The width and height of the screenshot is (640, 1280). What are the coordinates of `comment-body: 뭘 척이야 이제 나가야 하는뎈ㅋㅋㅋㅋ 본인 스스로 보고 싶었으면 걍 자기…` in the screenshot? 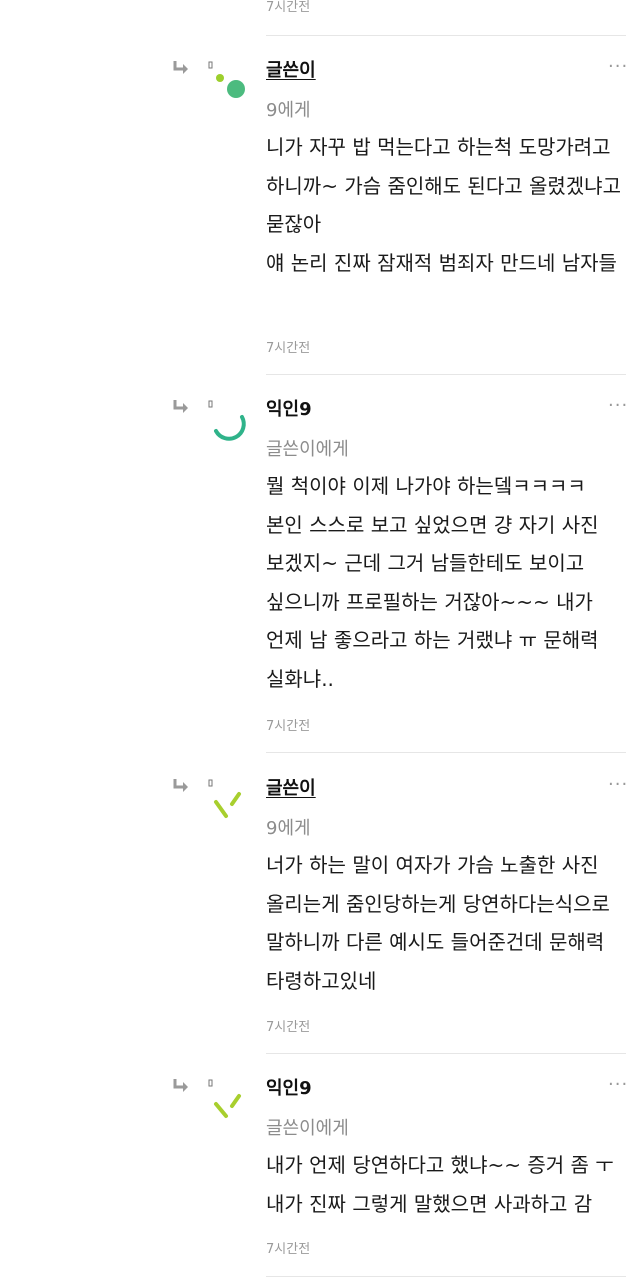 It's located at (446, 582).